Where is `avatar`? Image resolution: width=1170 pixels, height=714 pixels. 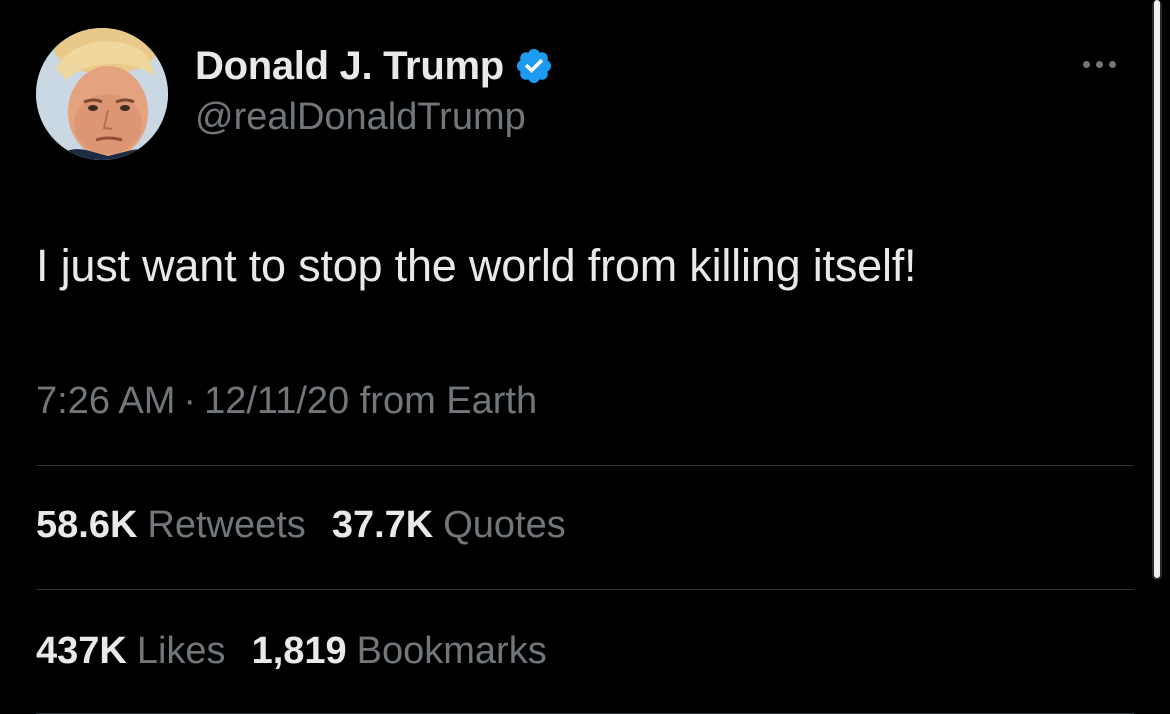 avatar is located at coordinates (102, 94).